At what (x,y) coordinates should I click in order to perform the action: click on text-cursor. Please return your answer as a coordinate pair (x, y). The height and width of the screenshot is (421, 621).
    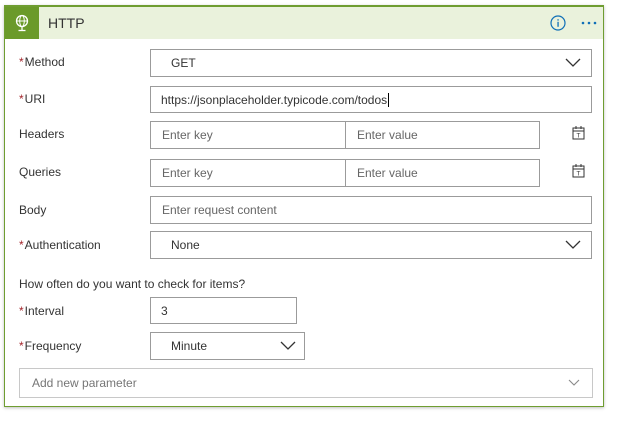
    Looking at the image, I should click on (389, 99).